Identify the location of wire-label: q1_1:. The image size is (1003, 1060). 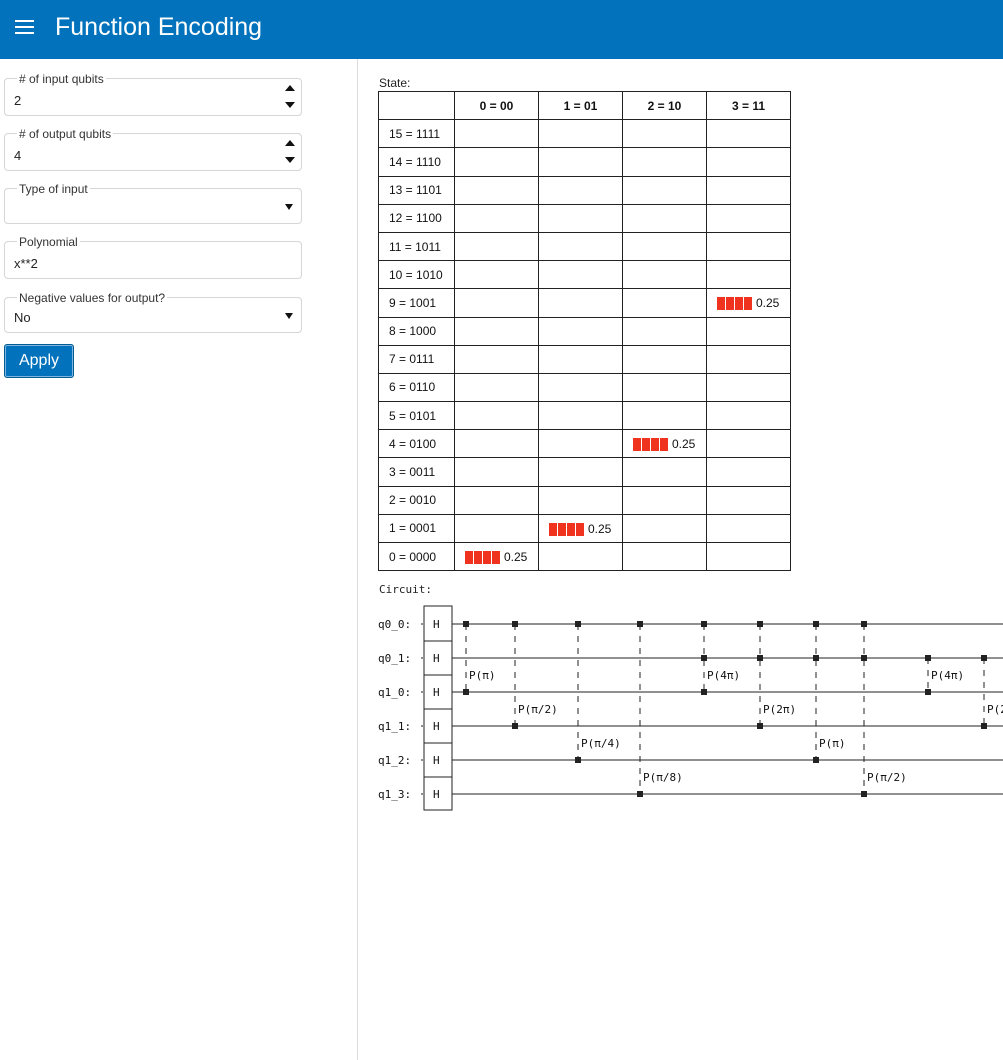
(394, 726).